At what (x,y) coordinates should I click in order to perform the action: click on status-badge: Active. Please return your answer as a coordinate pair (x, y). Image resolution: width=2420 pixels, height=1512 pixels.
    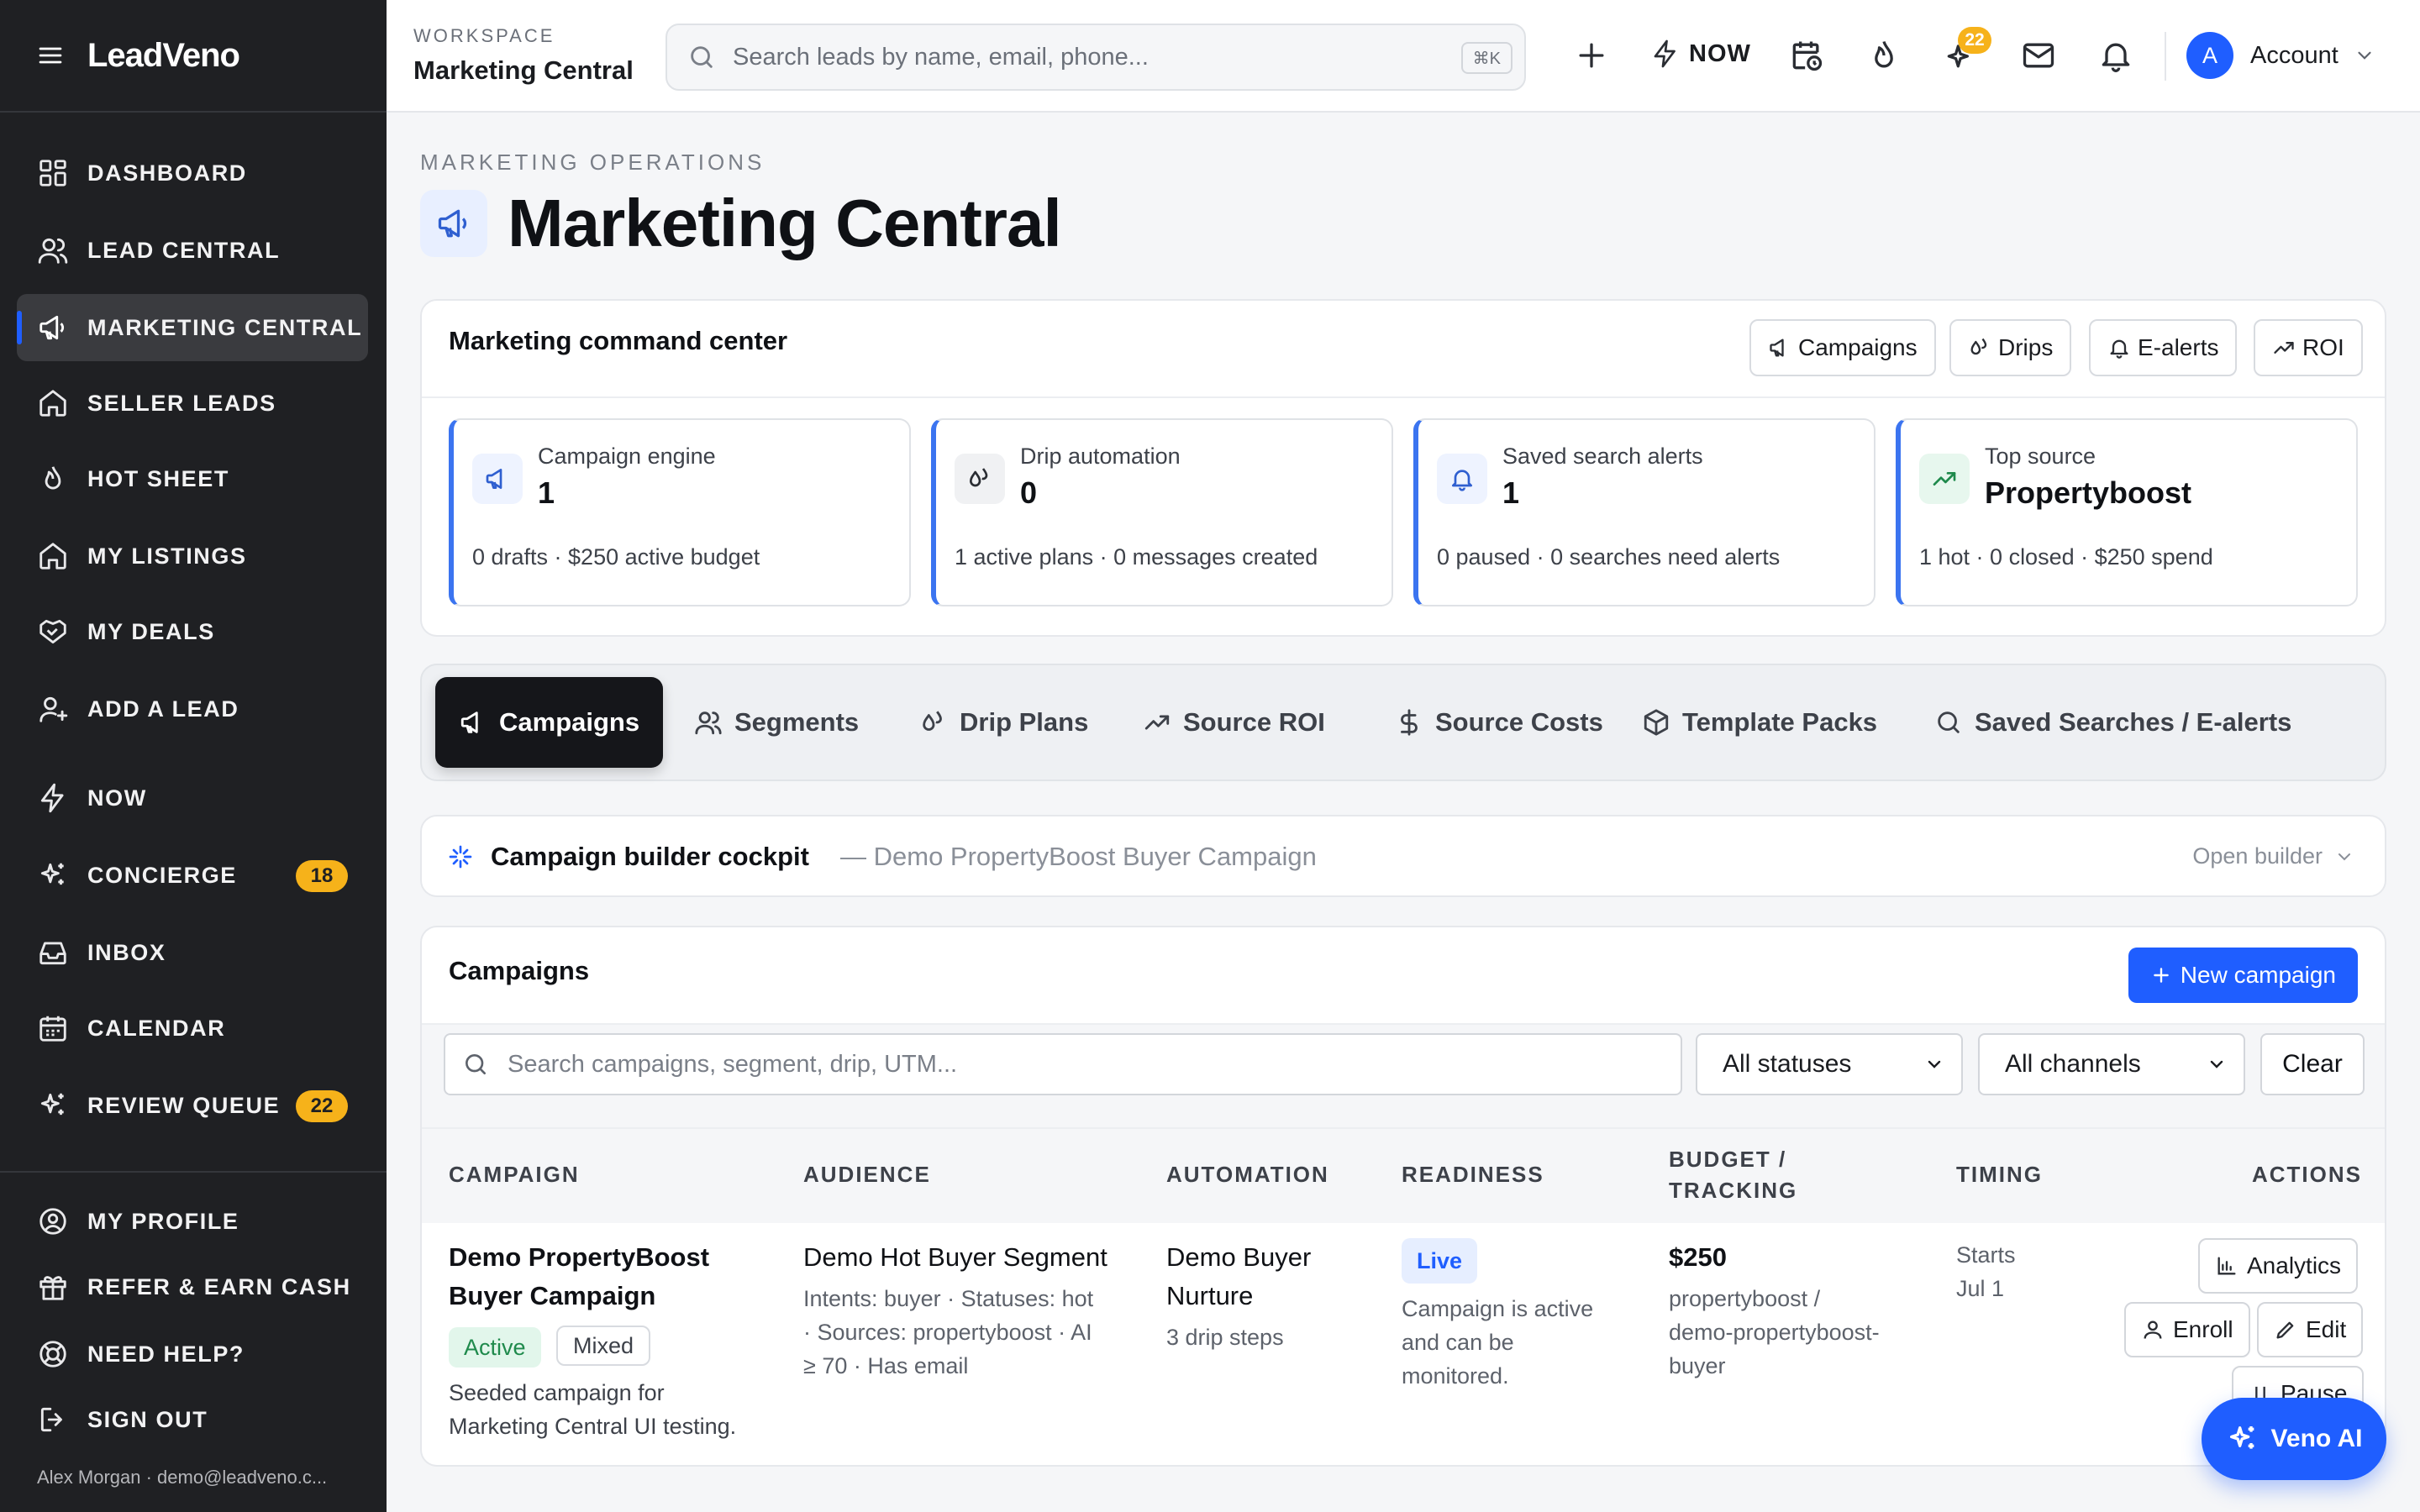
    Looking at the image, I should click on (495, 1347).